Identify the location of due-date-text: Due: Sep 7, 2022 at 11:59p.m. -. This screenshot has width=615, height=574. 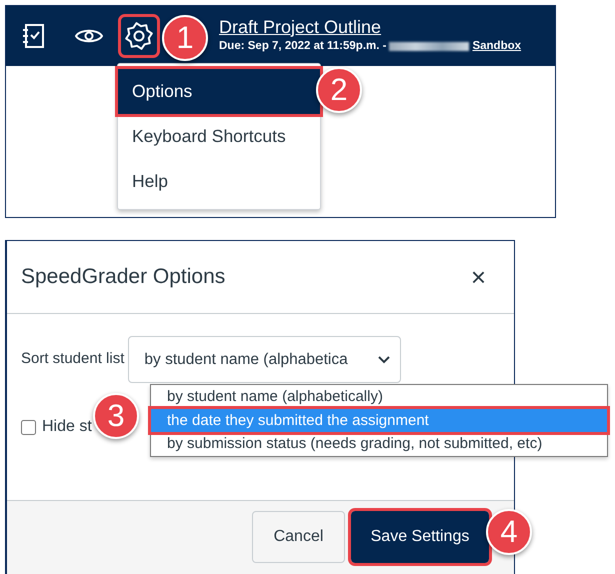
(302, 46).